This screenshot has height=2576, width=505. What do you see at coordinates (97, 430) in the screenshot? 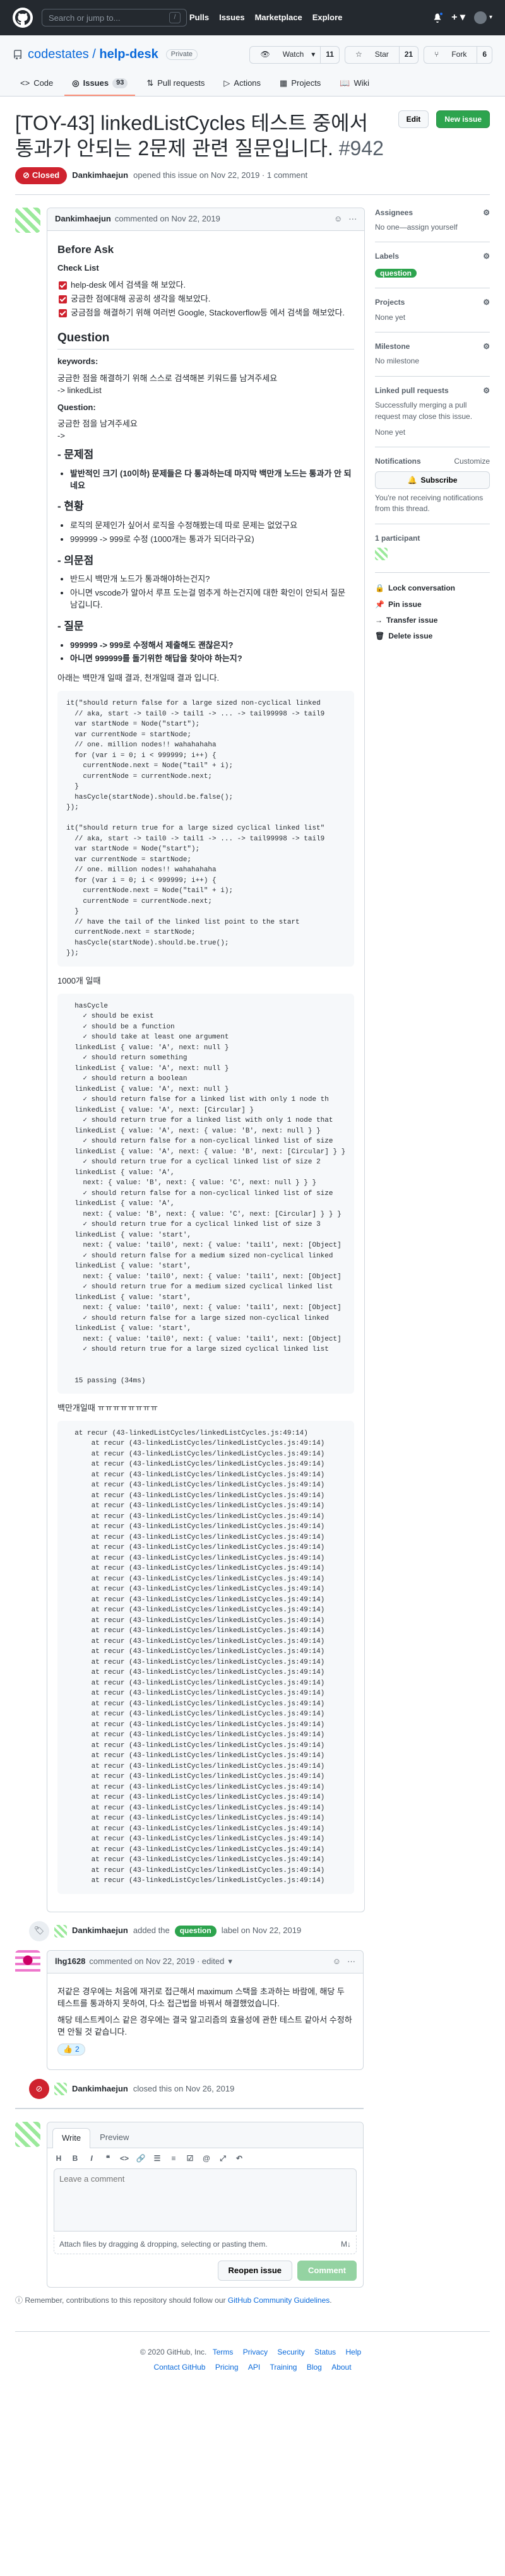
I see `question-desc: 궁금한 점을 남겨주세요 ->` at bounding box center [97, 430].